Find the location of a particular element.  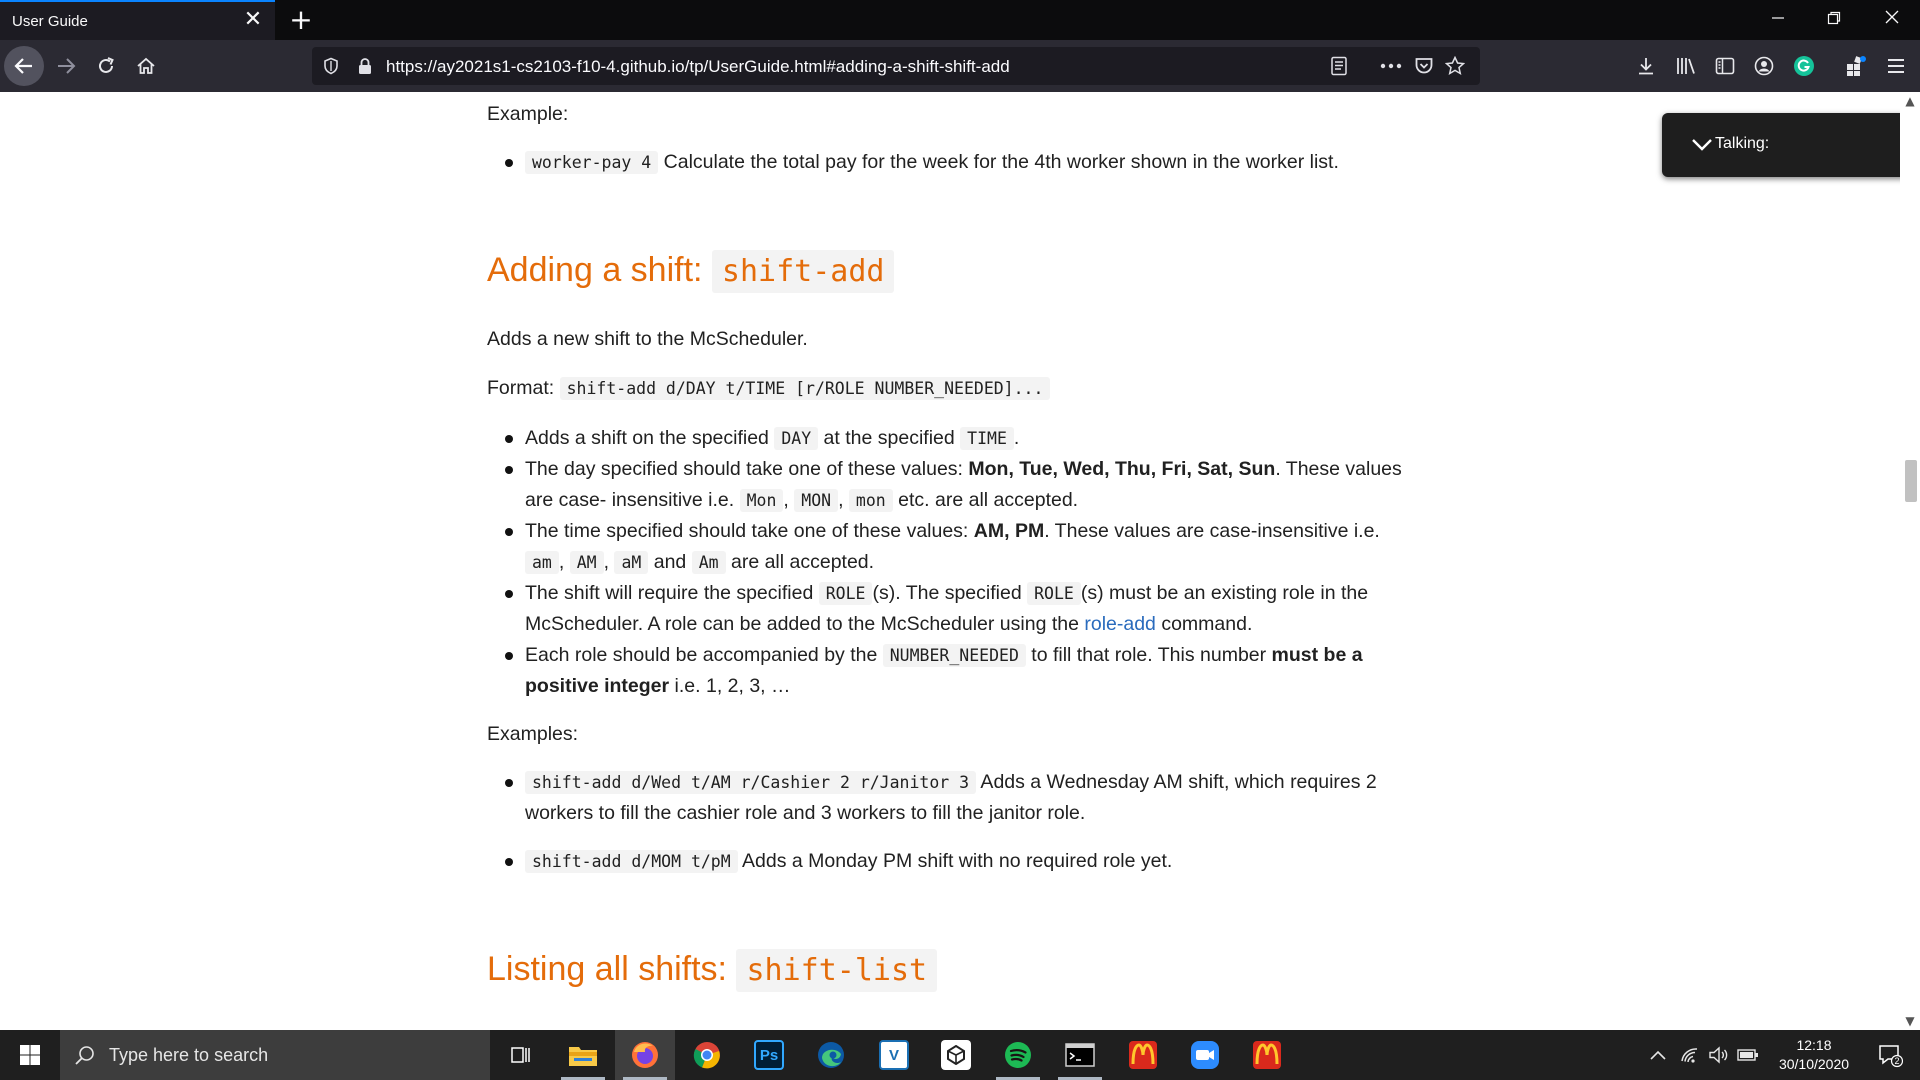

volume-icon is located at coordinates (1718, 1055).